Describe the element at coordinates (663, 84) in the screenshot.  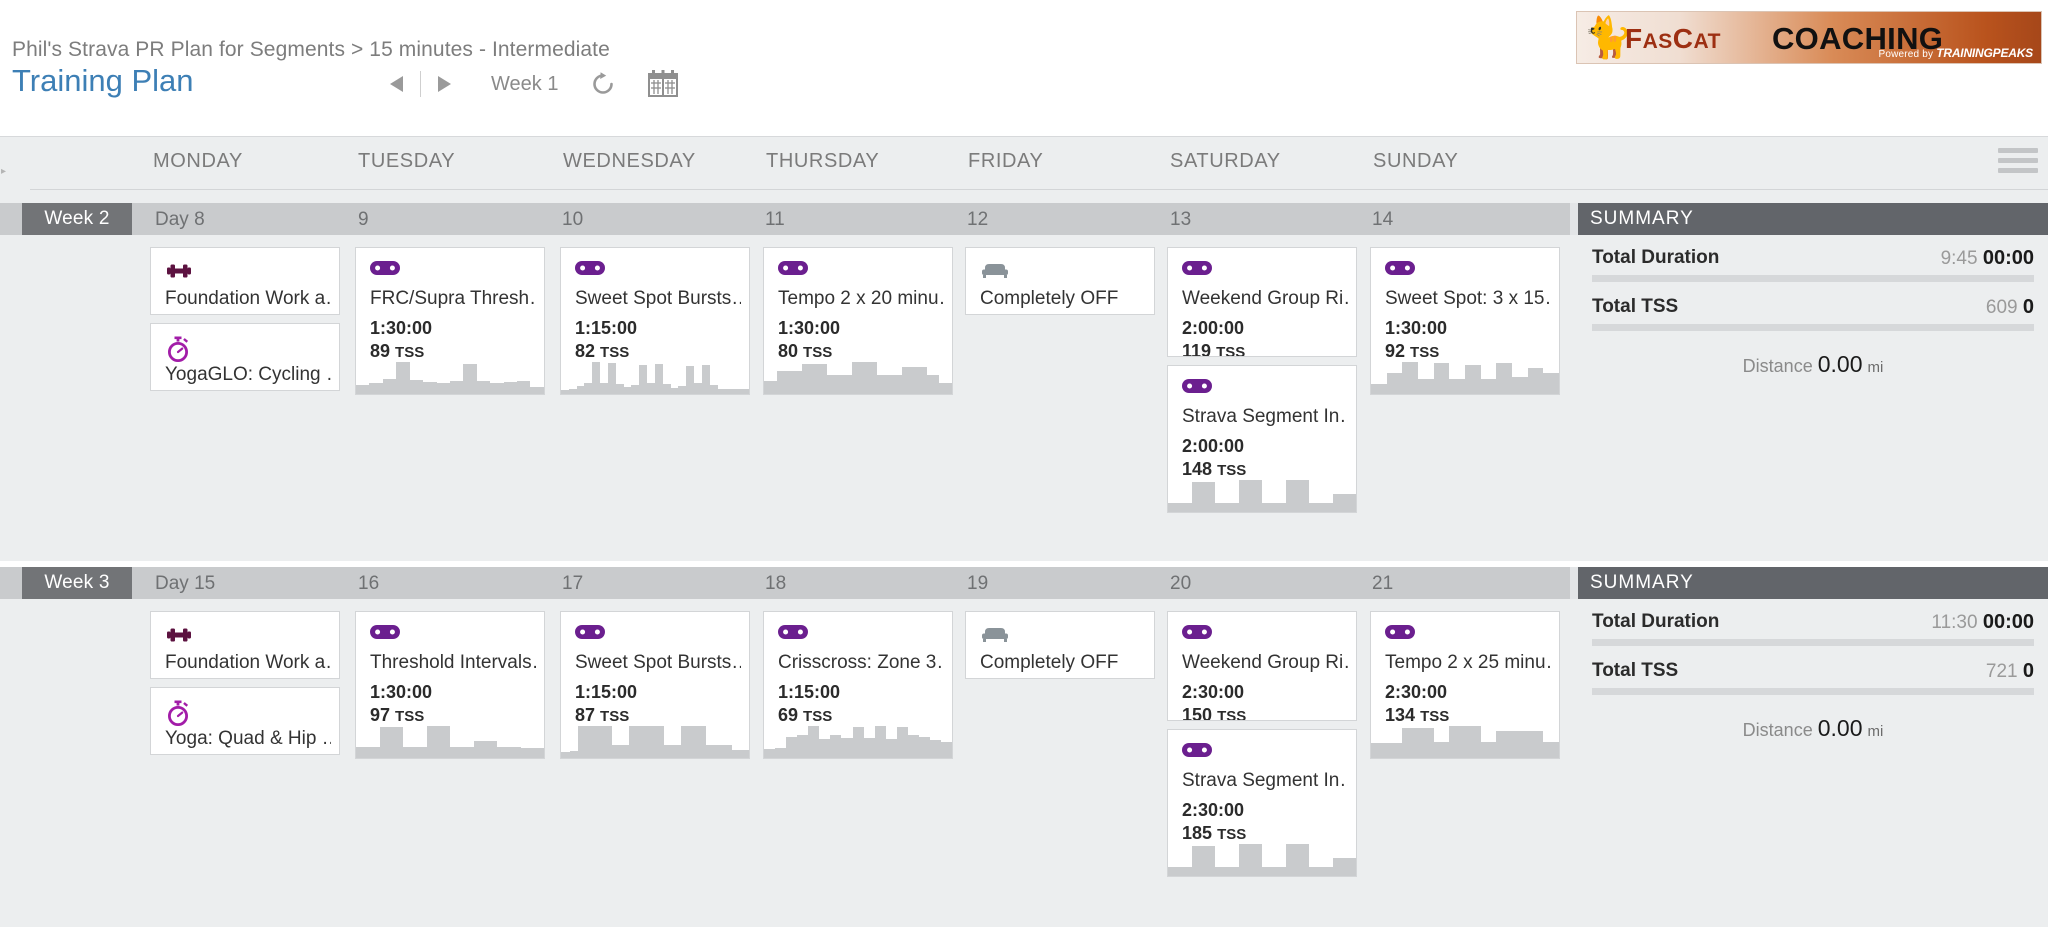
I see `calendar-icon` at that location.